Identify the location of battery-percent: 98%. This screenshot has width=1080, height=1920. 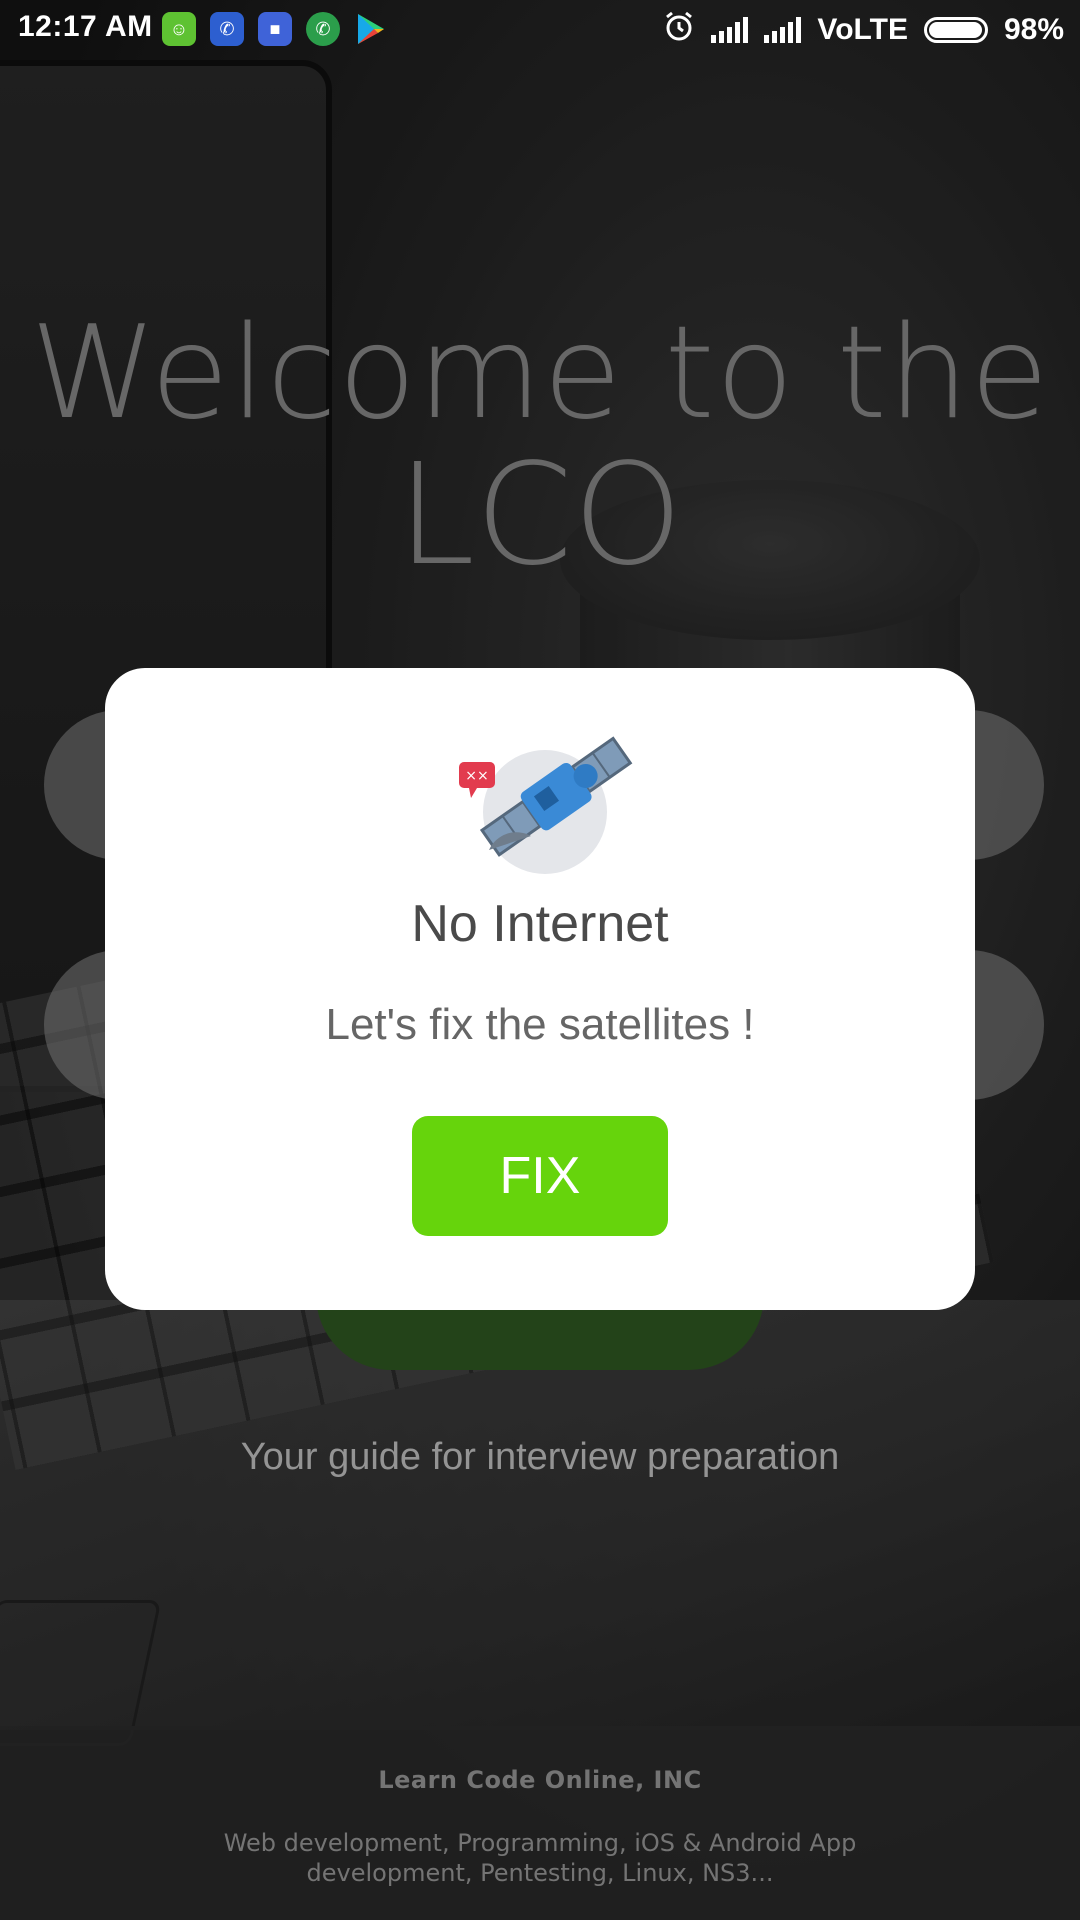
(1033, 29).